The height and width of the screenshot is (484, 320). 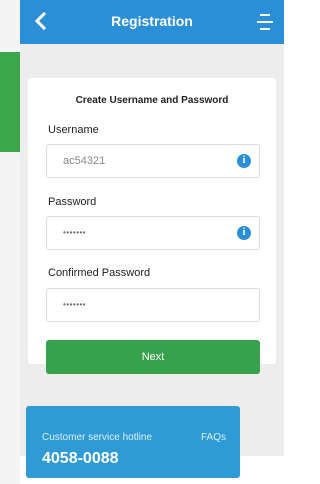 I want to click on hotline-number: 4058-0088, so click(x=80, y=459).